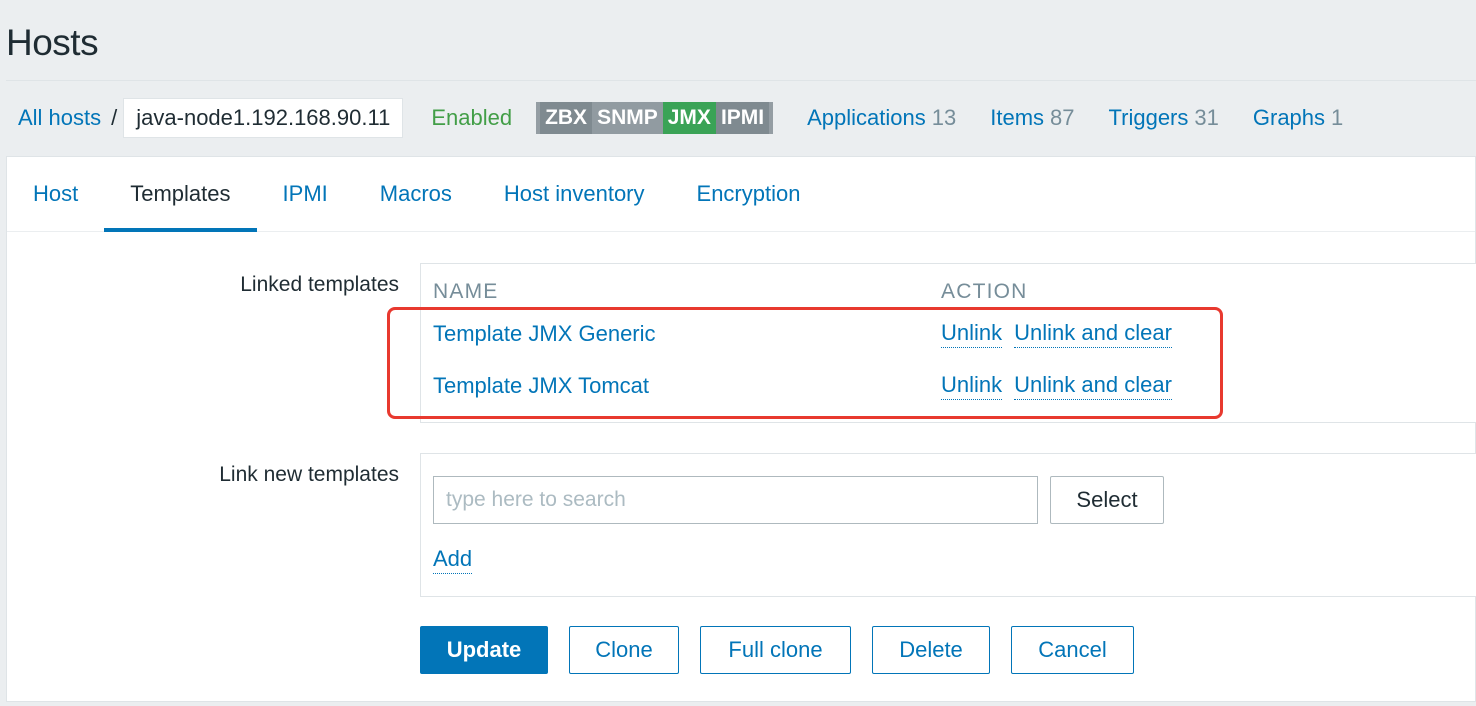  I want to click on cancel-button: Cancel, so click(1072, 650).